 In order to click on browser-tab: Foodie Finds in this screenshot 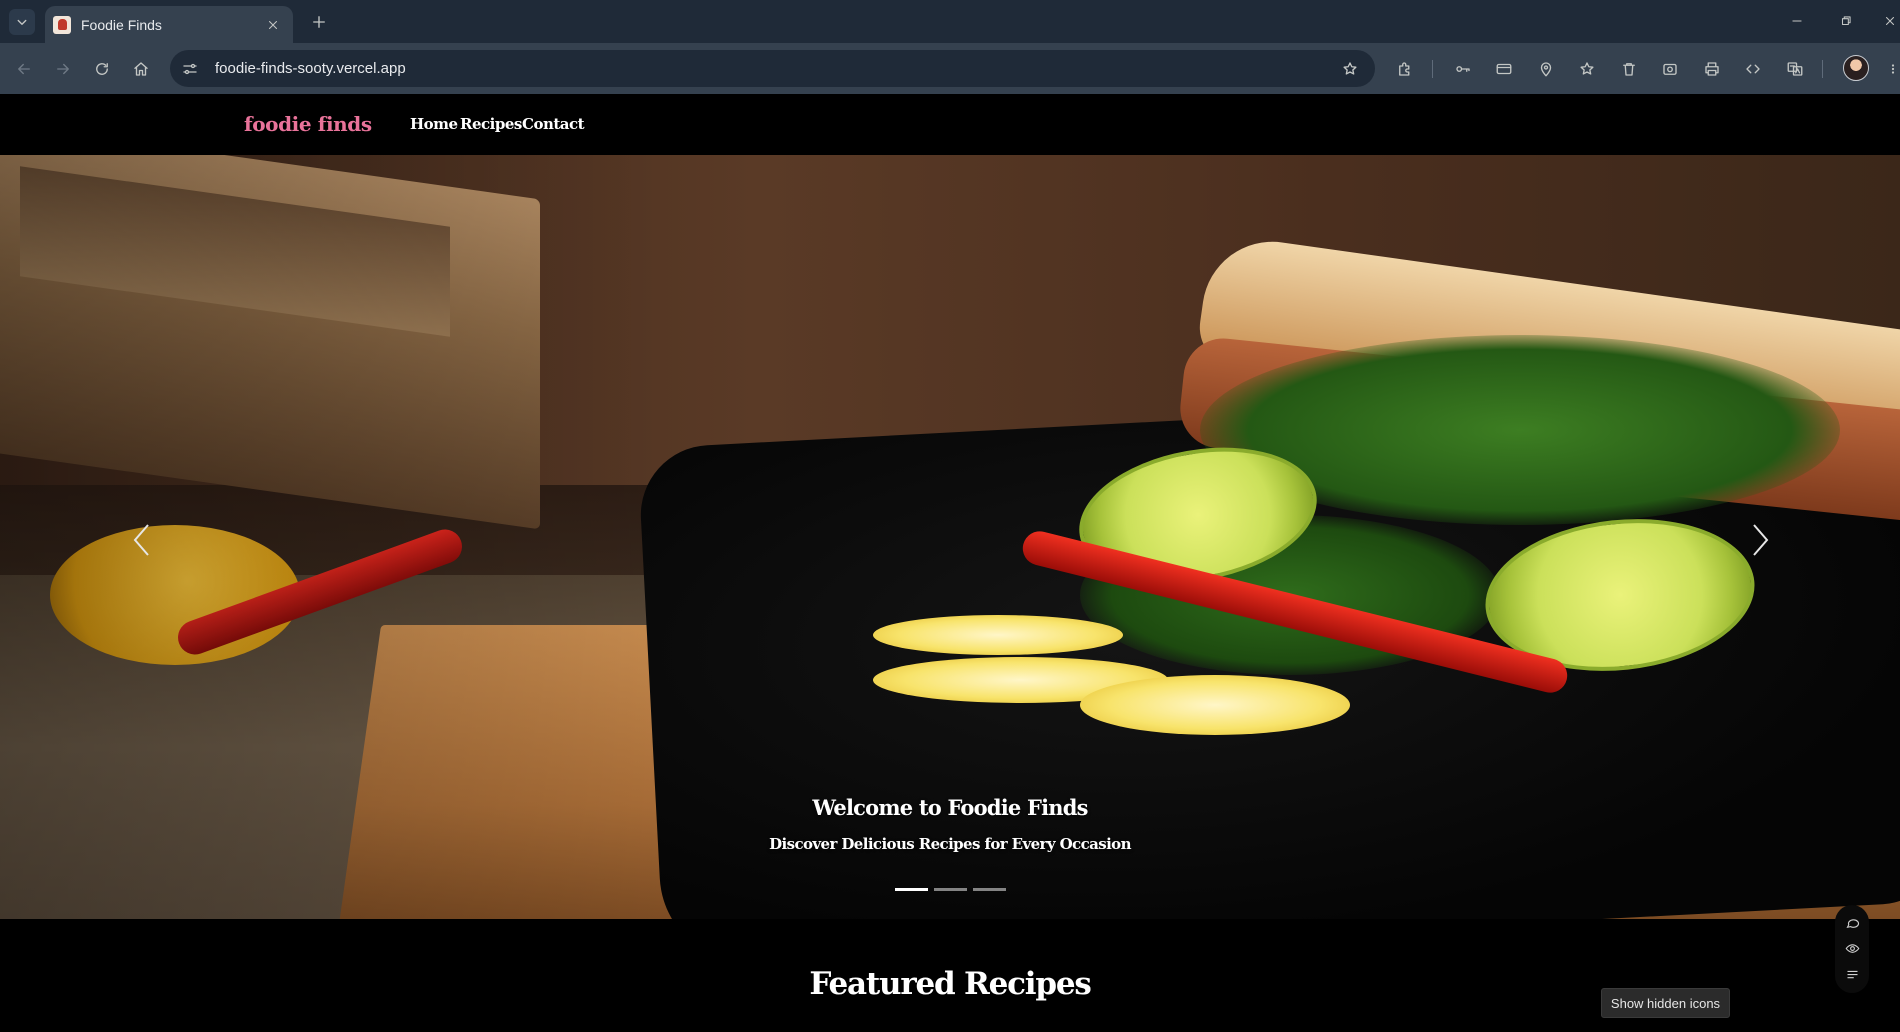, I will do `click(169, 24)`.